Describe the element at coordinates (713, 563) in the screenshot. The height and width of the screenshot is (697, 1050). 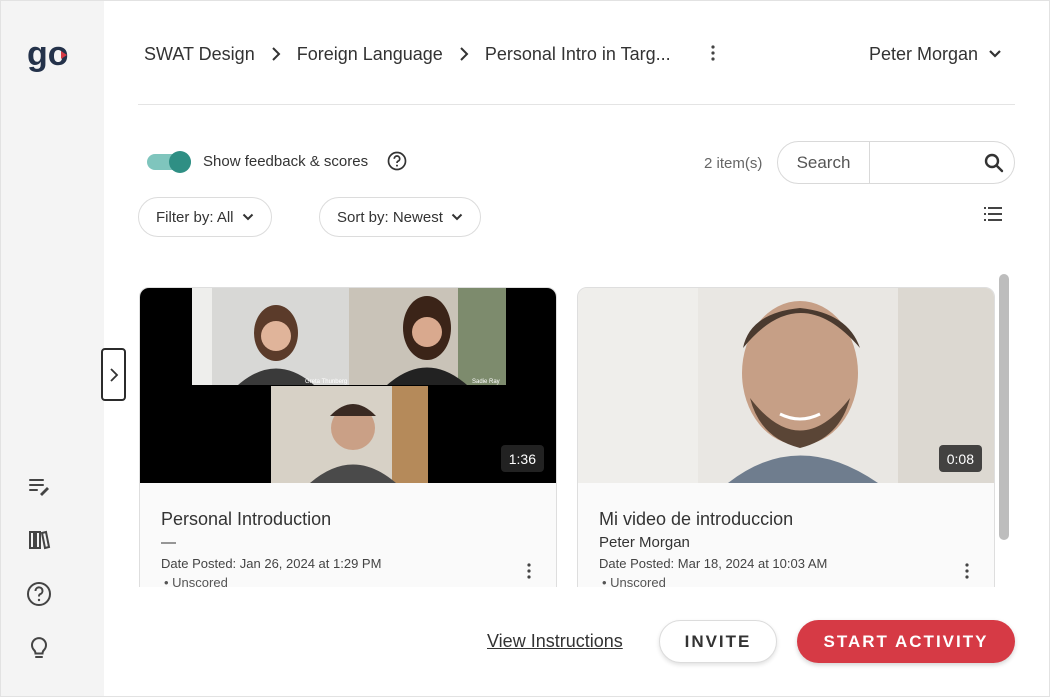
I see `card-date: Date Posted: Mar 18, 2024 at 10:03 AM` at that location.